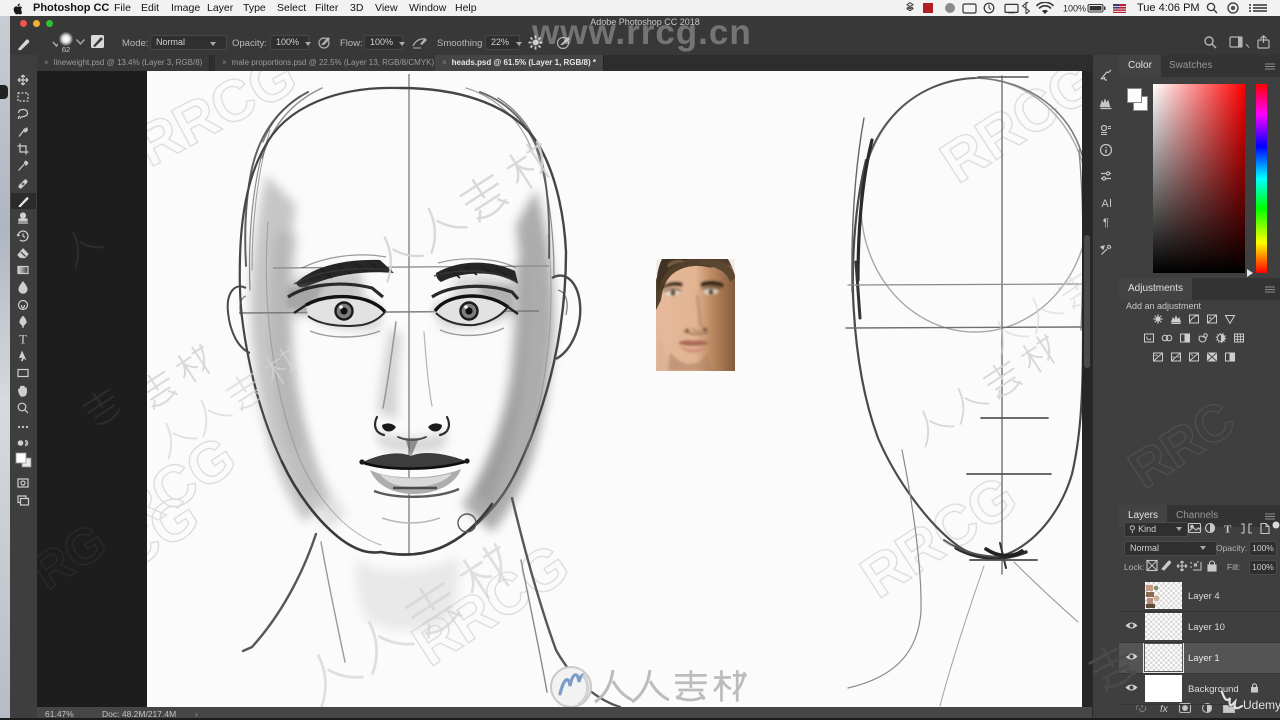 This screenshot has width=1280, height=720. Describe the element at coordinates (1164, 709) in the screenshot. I see `svg-text: fx` at that location.